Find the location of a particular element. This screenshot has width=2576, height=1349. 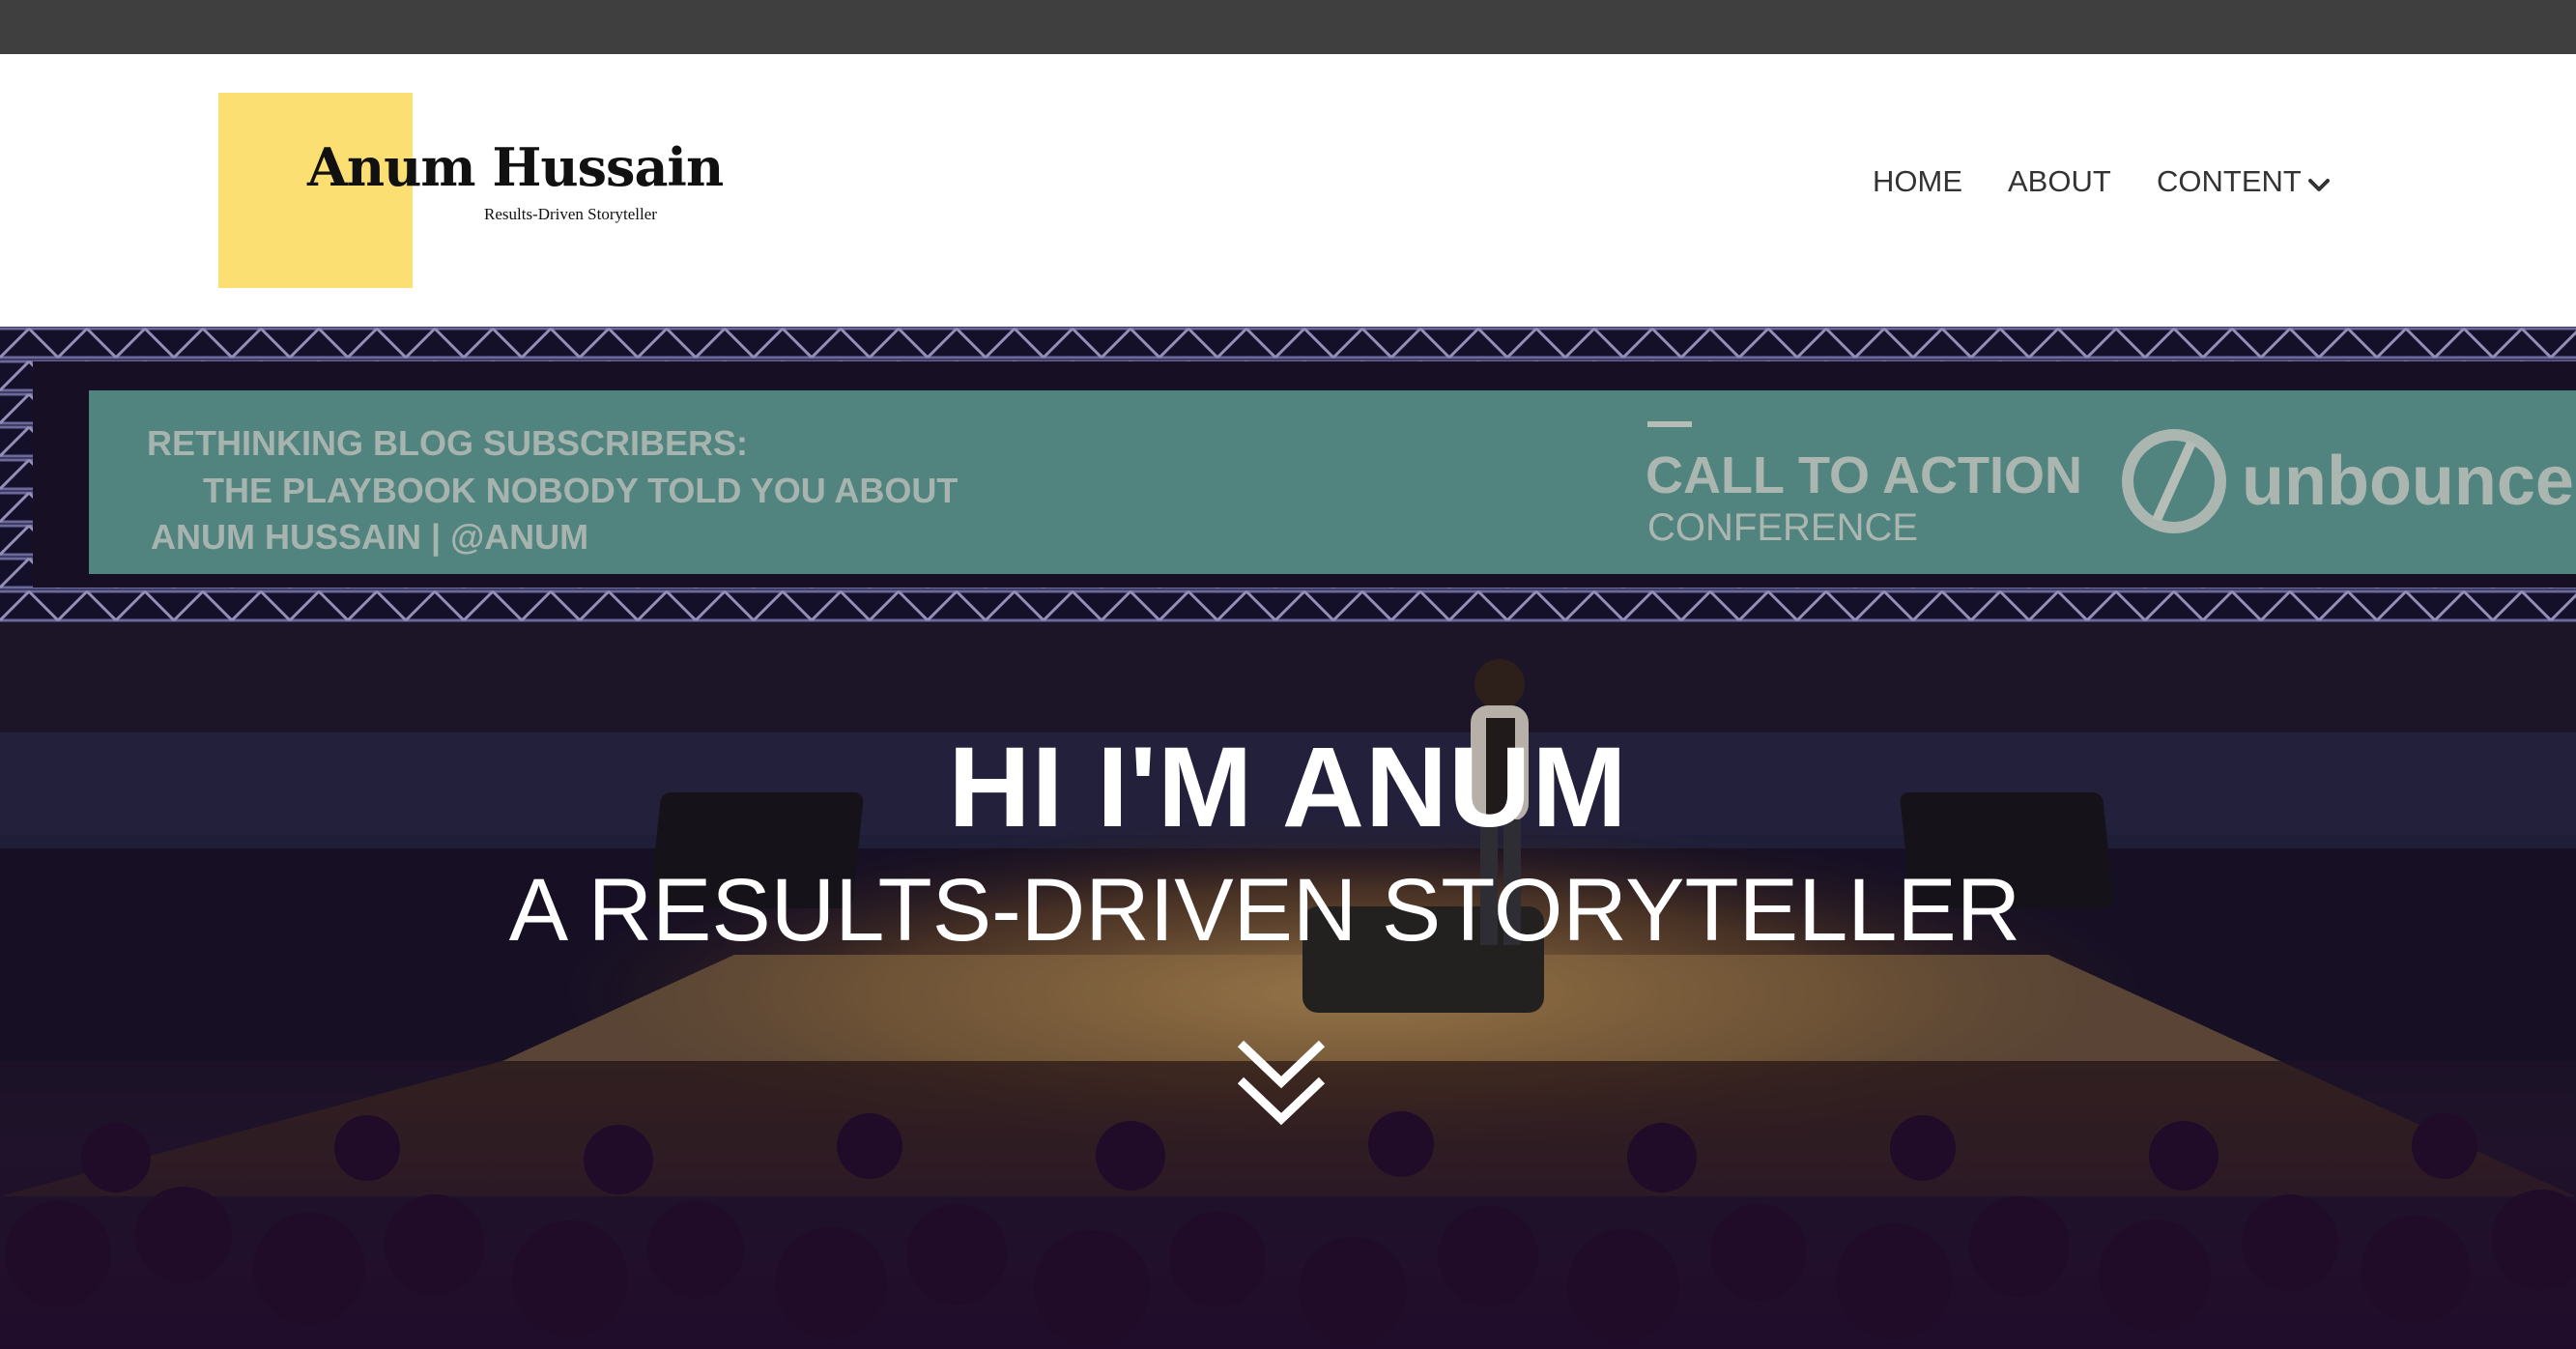

nav-content-label: CONTENT is located at coordinates (2229, 181).